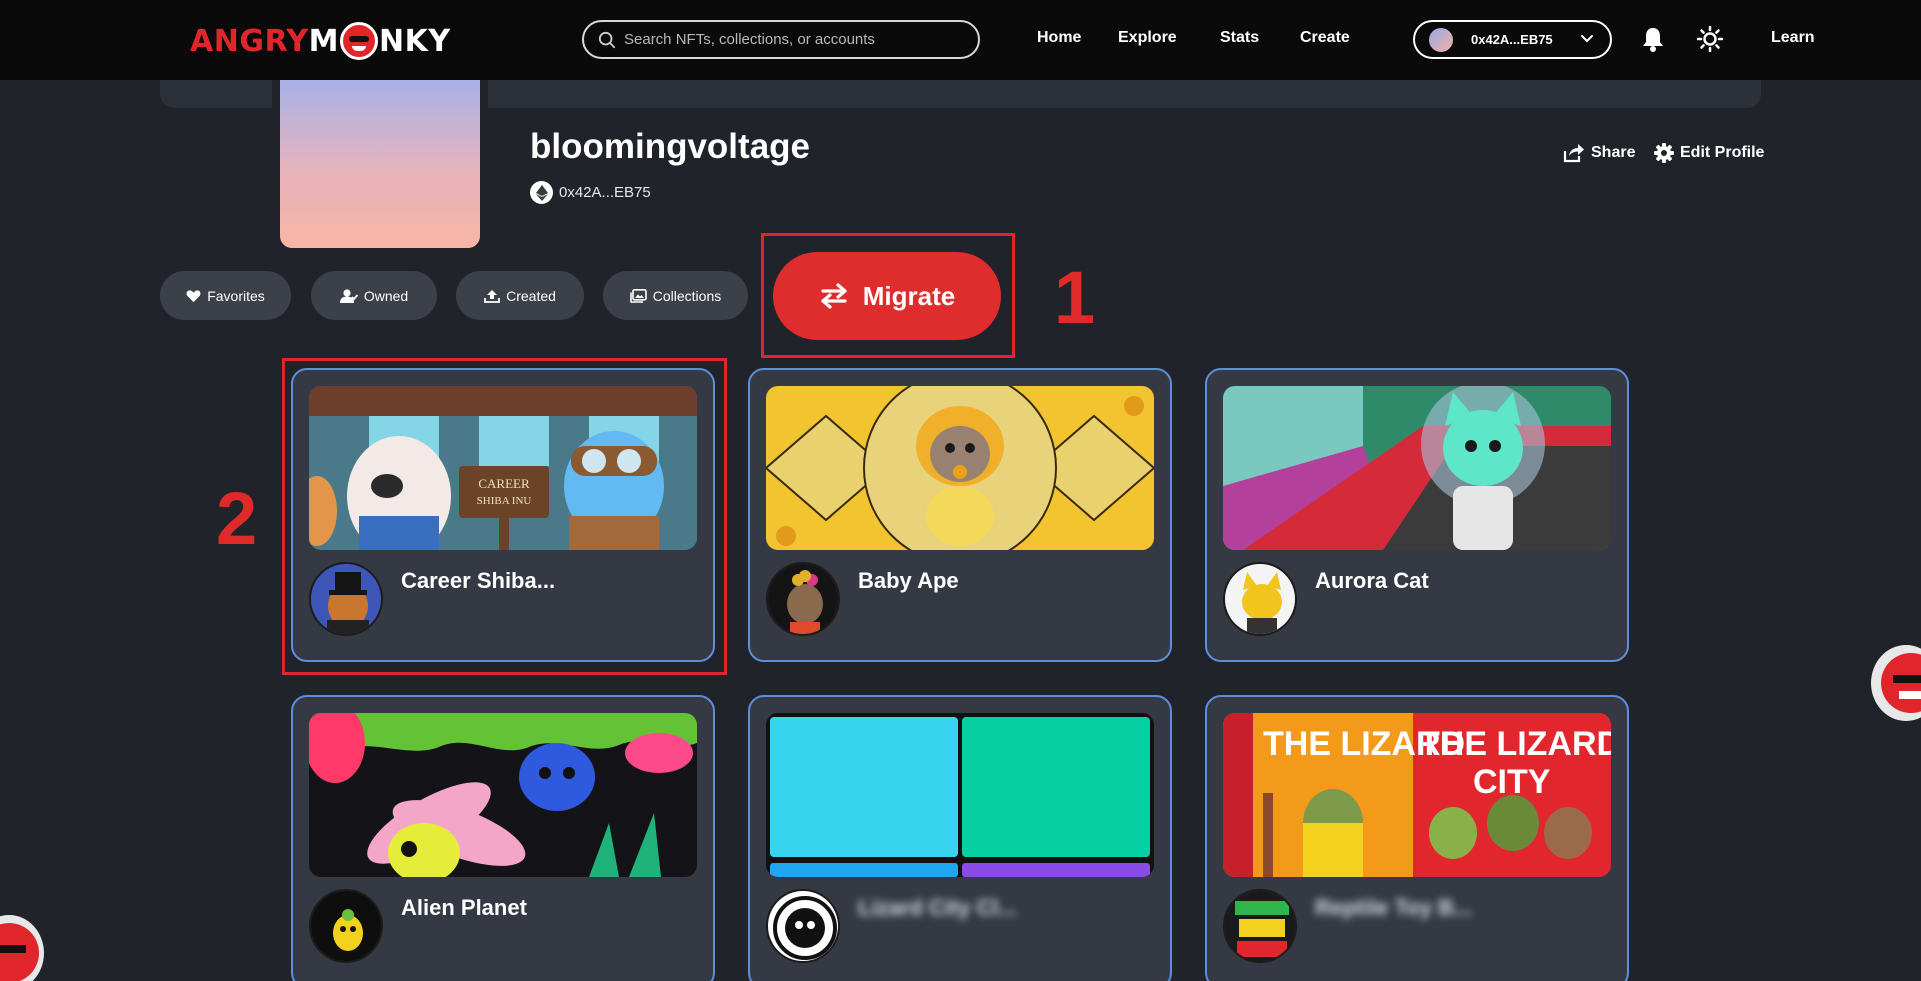  What do you see at coordinates (193, 295) in the screenshot?
I see `heart-icon` at bounding box center [193, 295].